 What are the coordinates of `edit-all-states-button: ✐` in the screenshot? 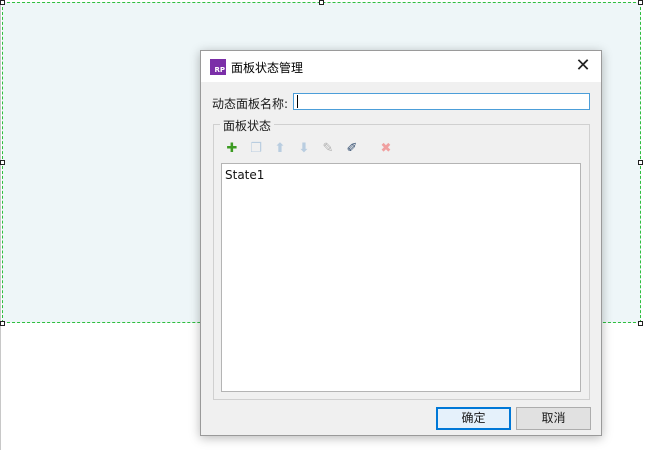 It's located at (352, 149).